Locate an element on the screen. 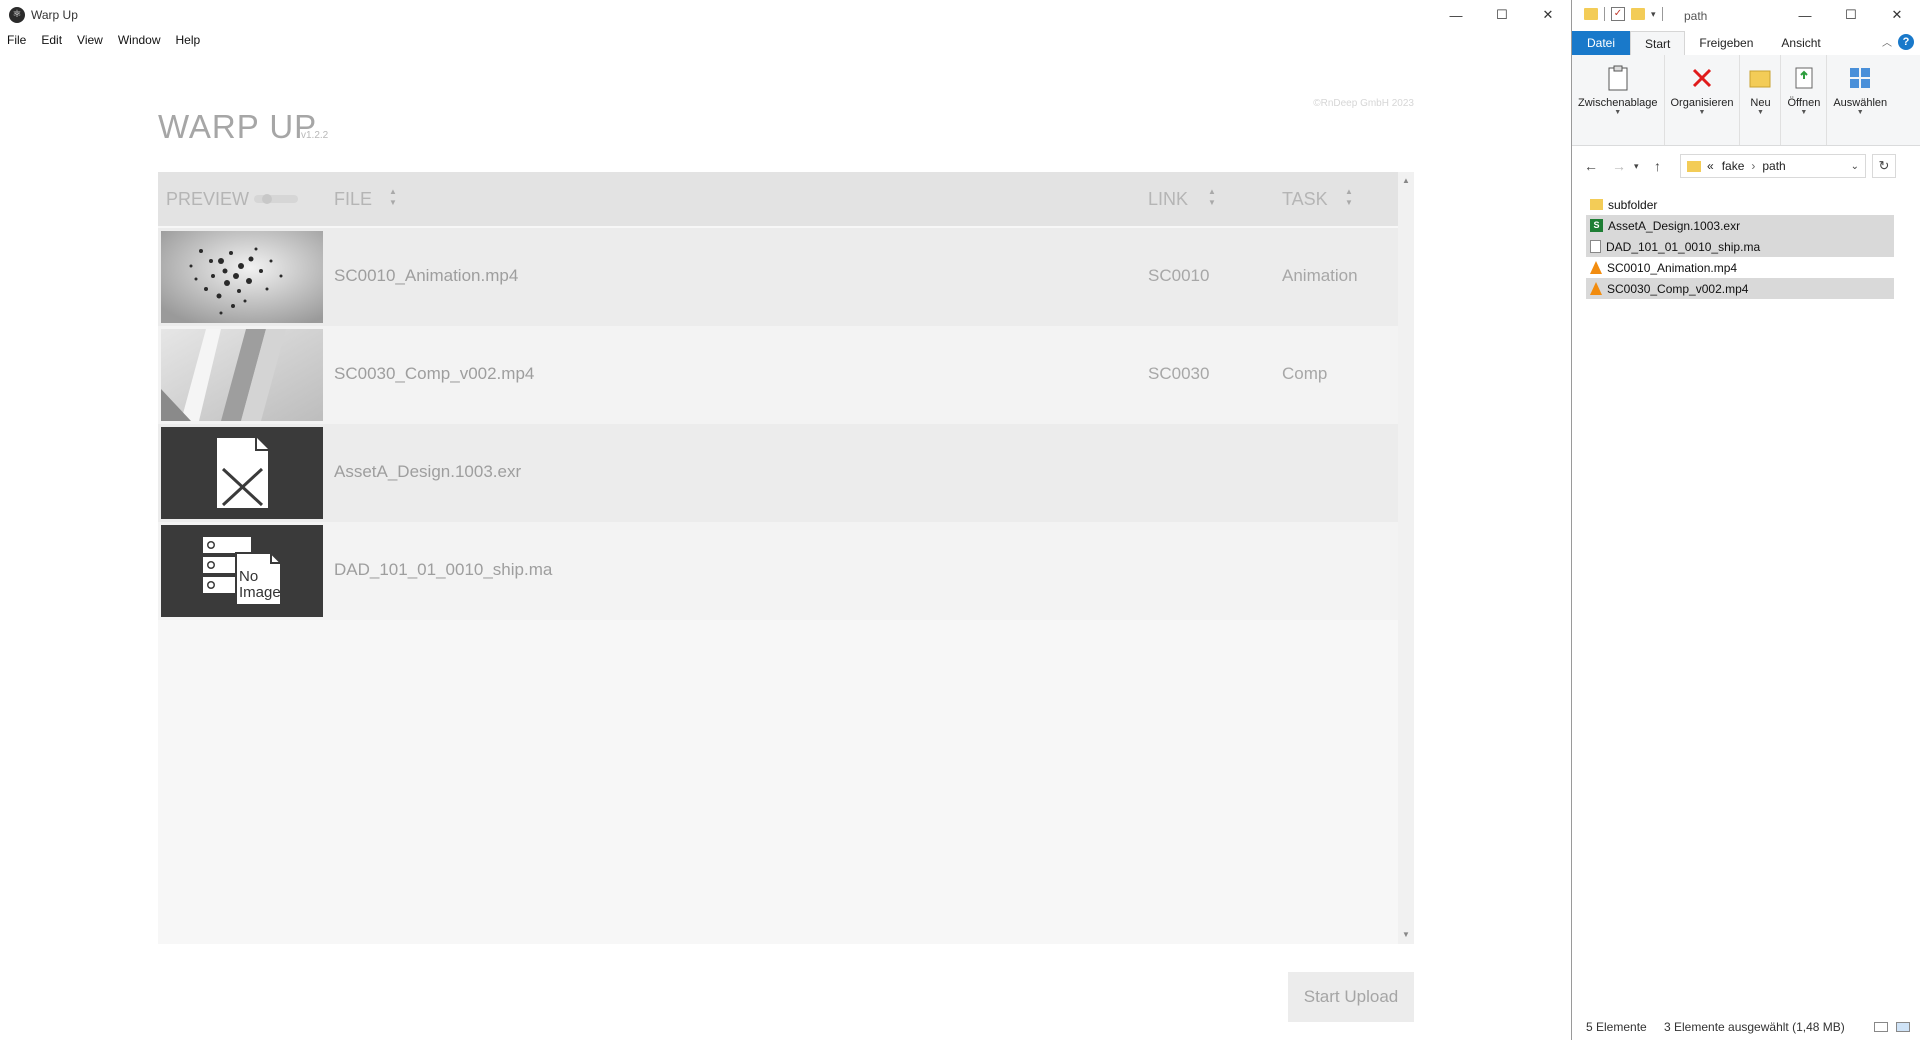  clipboard-label: Zwischenablage is located at coordinates (1618, 103).